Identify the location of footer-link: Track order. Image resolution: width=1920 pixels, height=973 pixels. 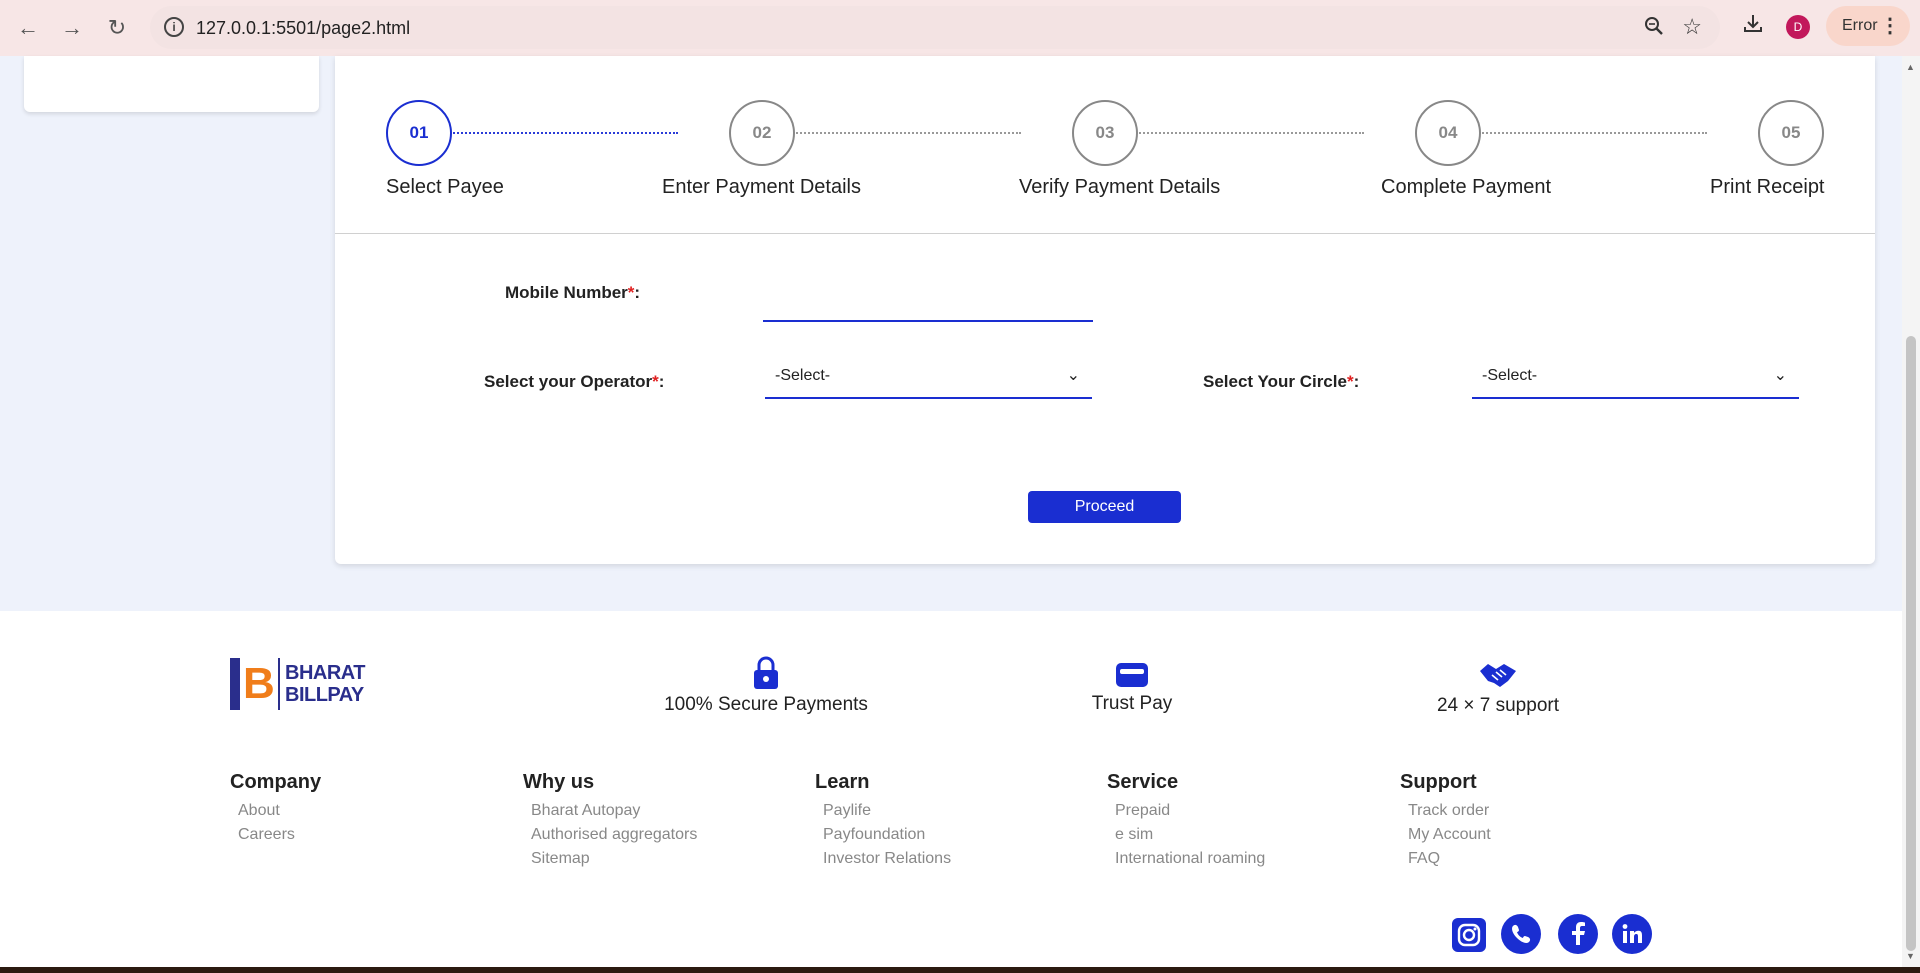
(1449, 811).